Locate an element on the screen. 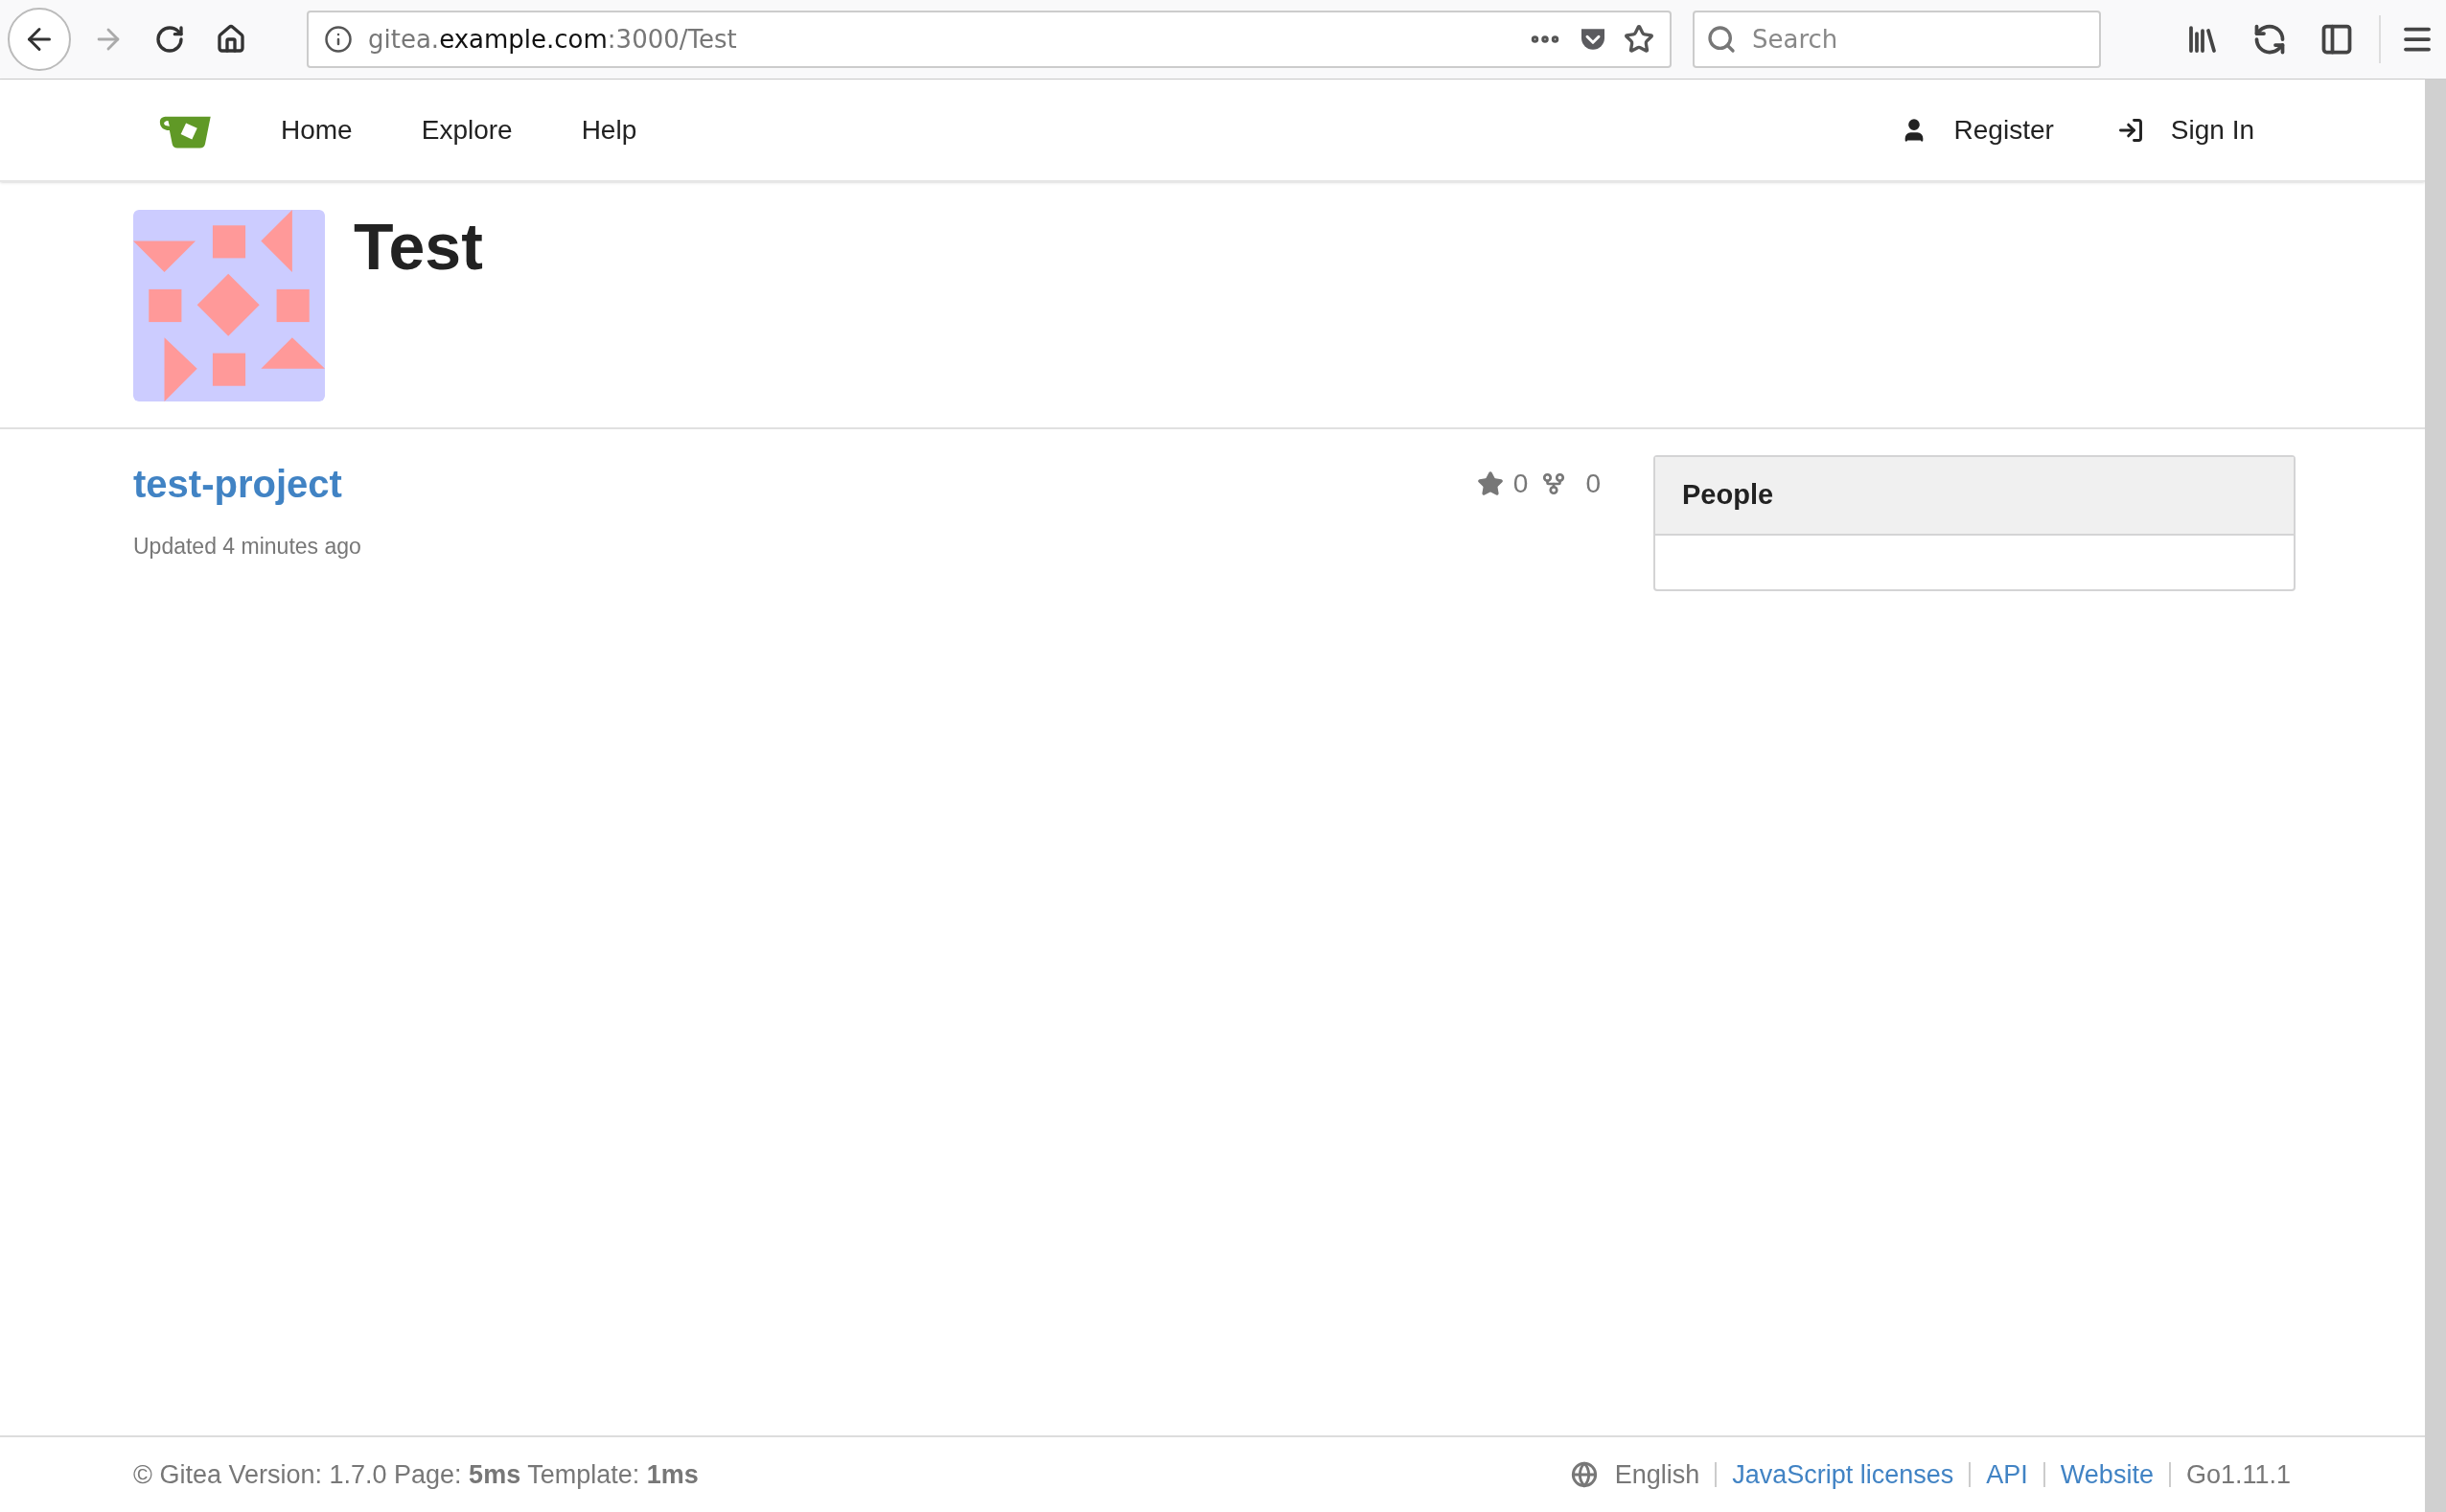 The image size is (2446, 1512). language-selector: English is located at coordinates (1657, 1475).